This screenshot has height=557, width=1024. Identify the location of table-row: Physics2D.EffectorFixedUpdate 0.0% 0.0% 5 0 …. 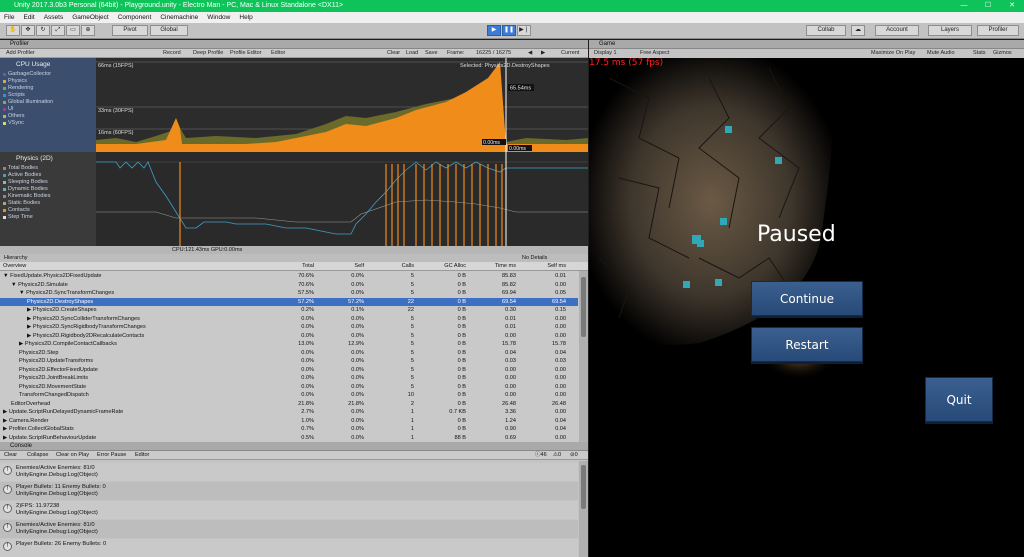
(289, 370).